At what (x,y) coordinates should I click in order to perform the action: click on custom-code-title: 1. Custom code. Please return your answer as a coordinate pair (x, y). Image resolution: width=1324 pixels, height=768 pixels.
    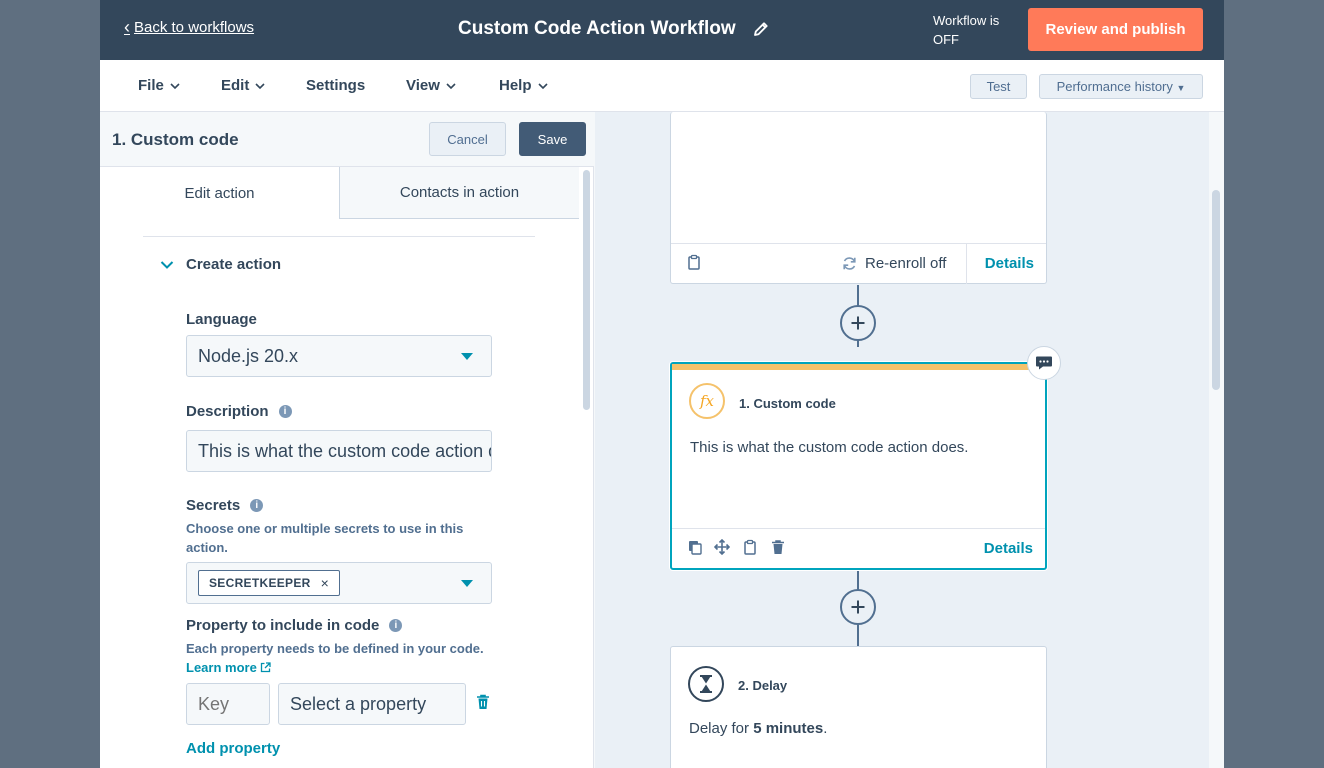
    Looking at the image, I should click on (787, 403).